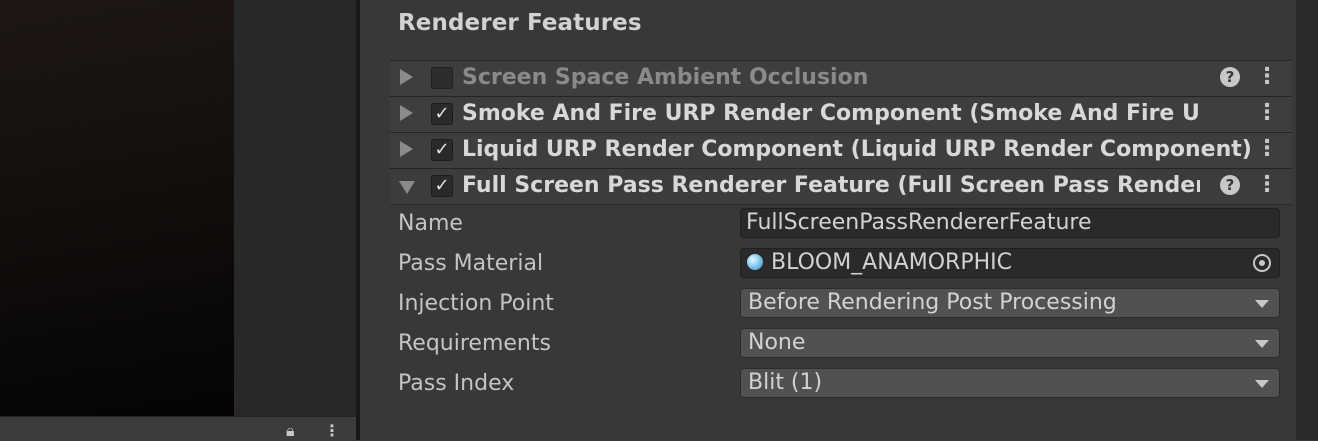 This screenshot has width=1318, height=441. I want to click on requirements-value: None, so click(777, 342).